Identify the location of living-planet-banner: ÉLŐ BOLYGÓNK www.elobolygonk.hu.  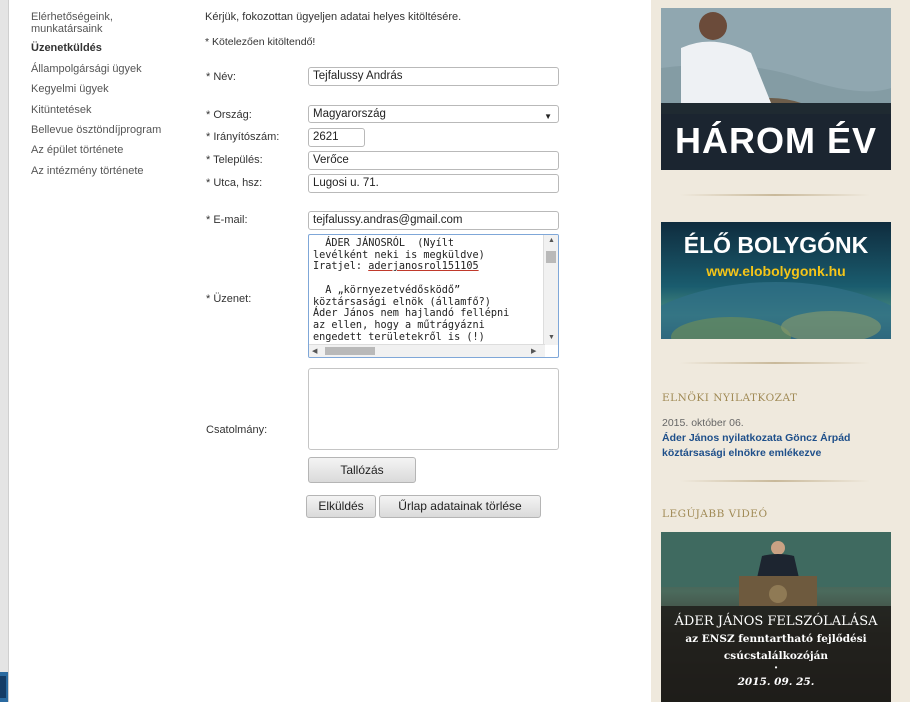
(776, 280).